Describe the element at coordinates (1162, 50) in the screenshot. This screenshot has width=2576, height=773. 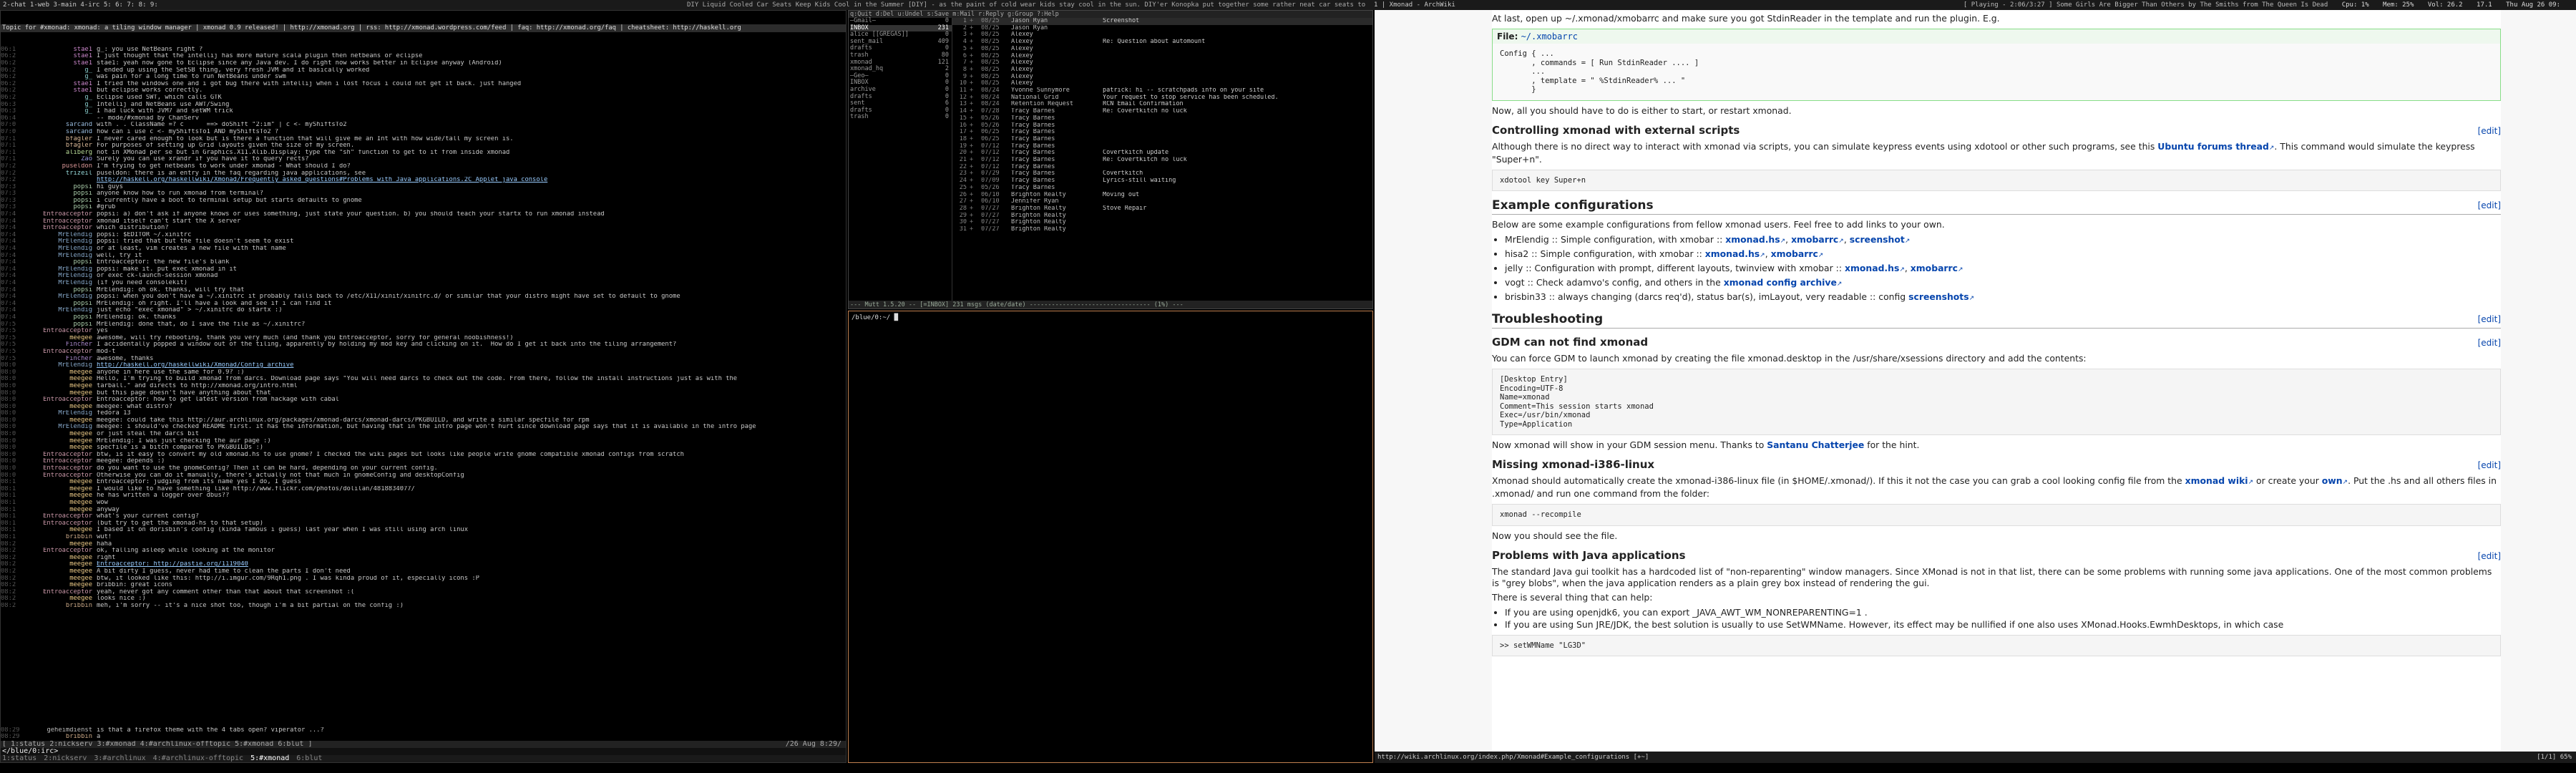
I see `message-row: 5 +08/25 Alexey` at that location.